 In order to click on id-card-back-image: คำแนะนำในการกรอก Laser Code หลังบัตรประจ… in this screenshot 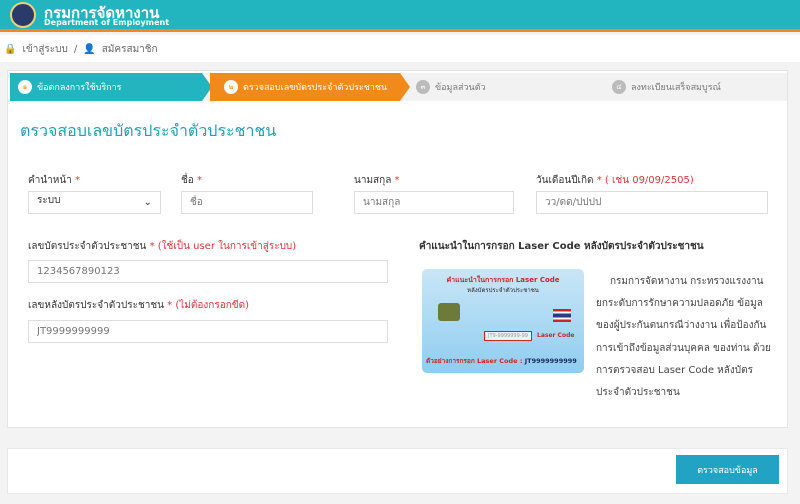, I will do `click(503, 321)`.